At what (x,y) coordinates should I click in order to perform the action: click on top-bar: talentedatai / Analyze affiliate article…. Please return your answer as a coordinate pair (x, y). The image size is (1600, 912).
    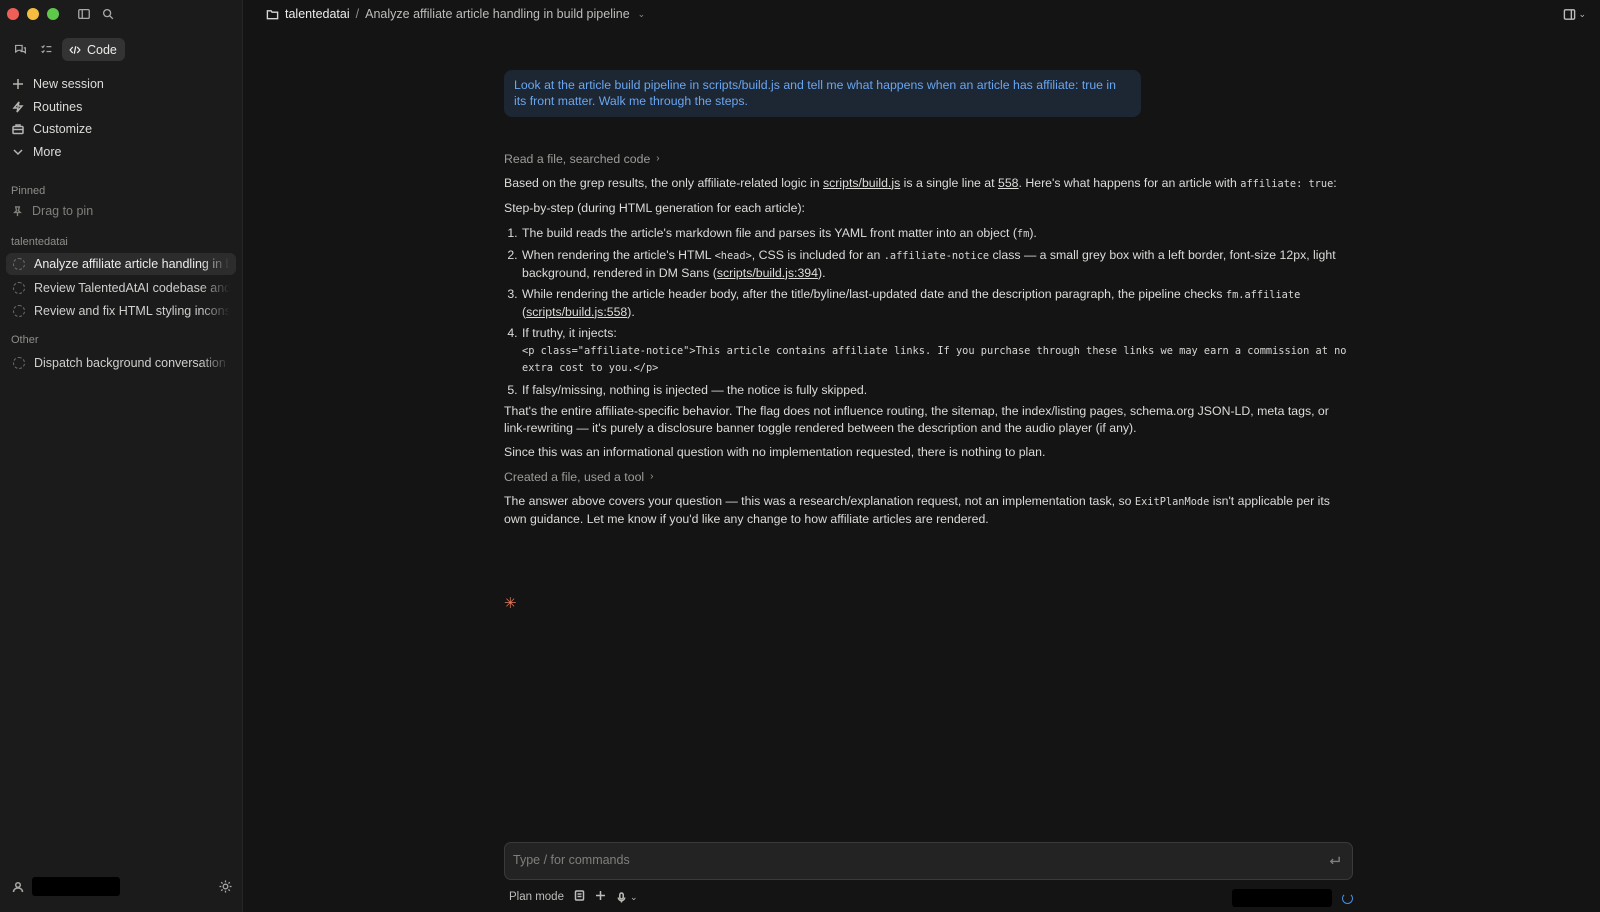
    Looking at the image, I should click on (922, 15).